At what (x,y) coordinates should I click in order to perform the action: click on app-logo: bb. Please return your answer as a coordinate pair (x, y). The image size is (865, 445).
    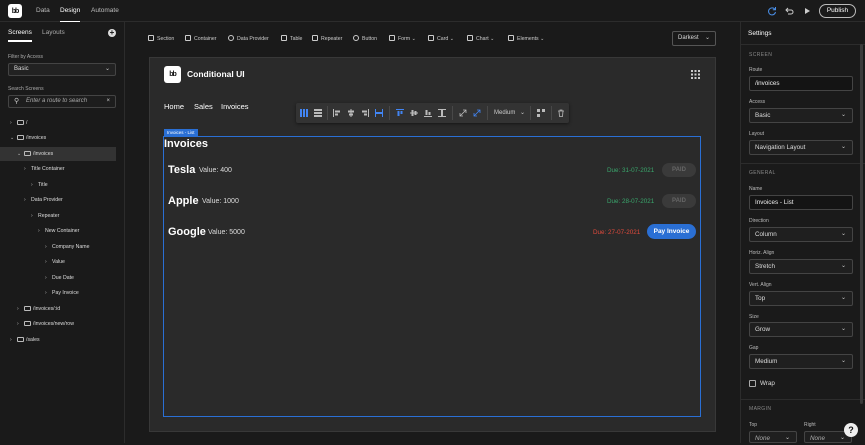
    Looking at the image, I should click on (172, 74).